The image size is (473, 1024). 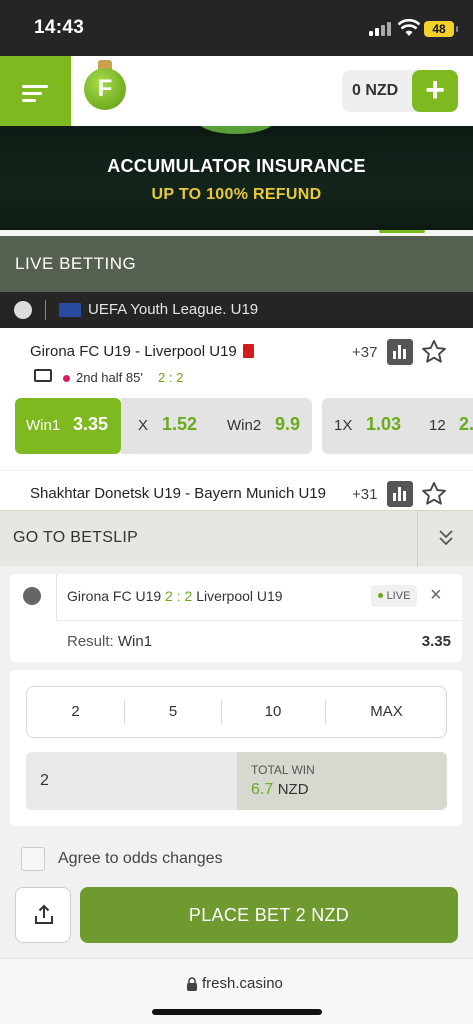 I want to click on league-bar: UEFA Youth League. U19, so click(x=236, y=310).